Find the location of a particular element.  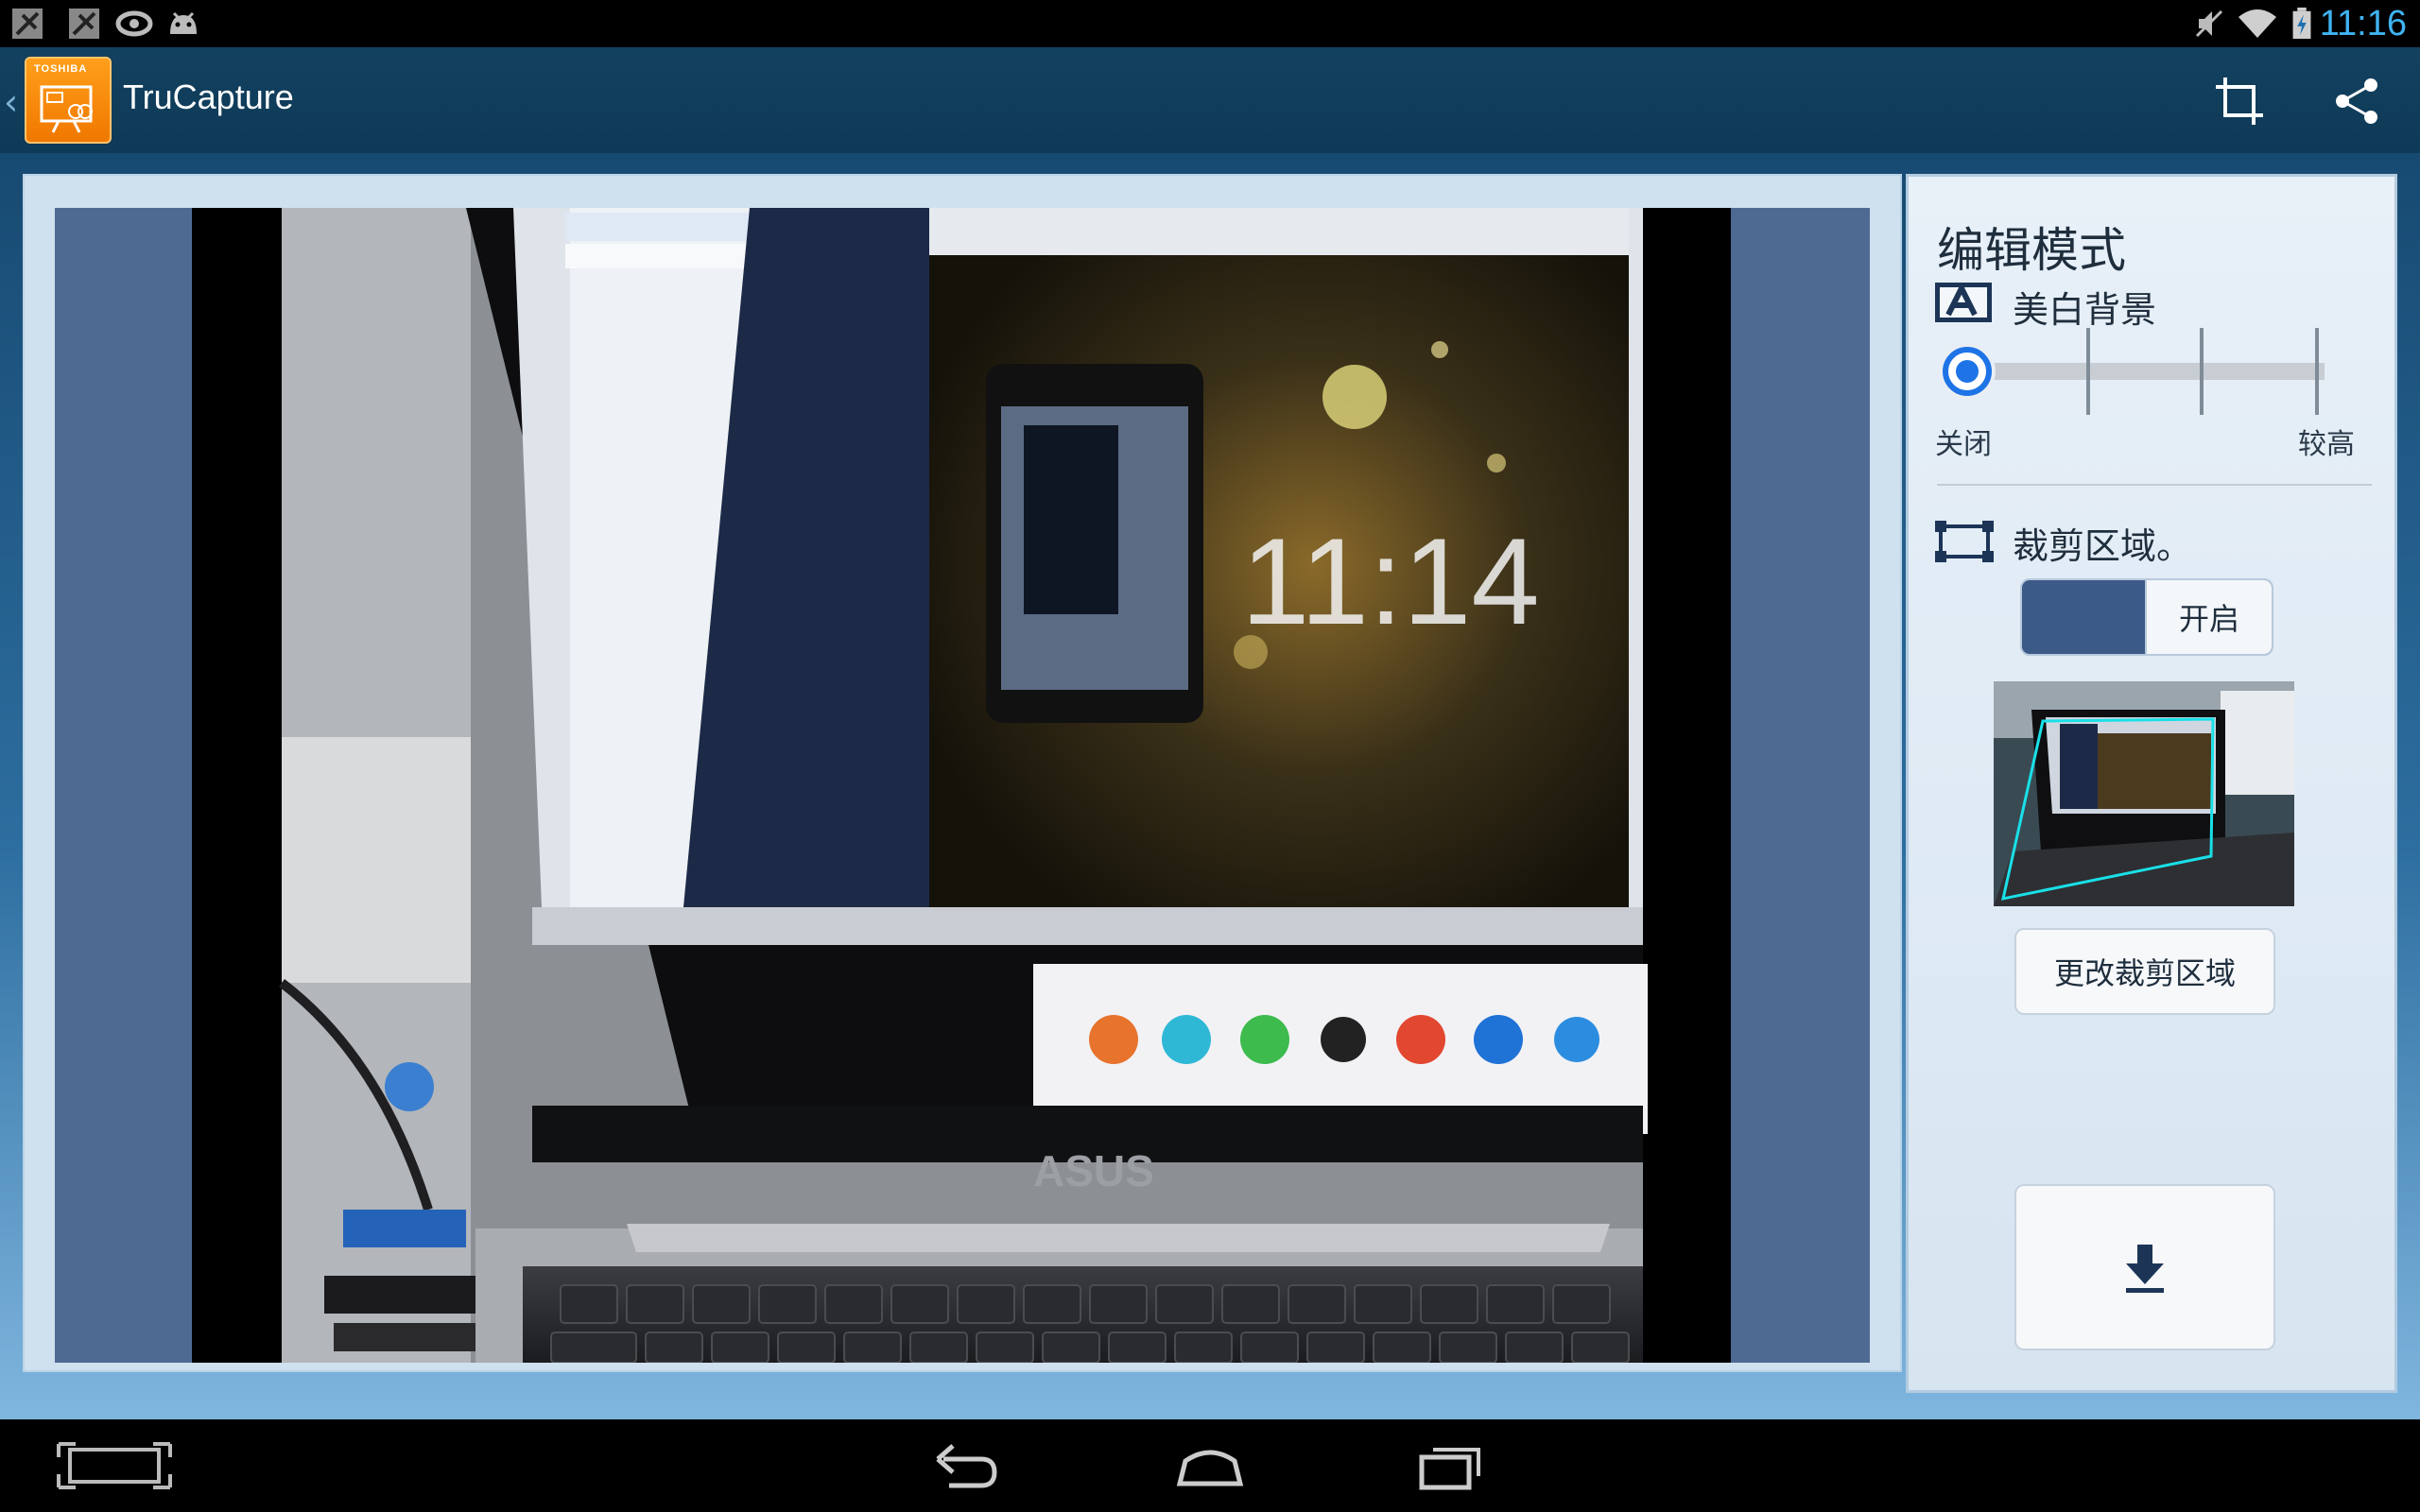

download-icon is located at coordinates (2145, 1269).